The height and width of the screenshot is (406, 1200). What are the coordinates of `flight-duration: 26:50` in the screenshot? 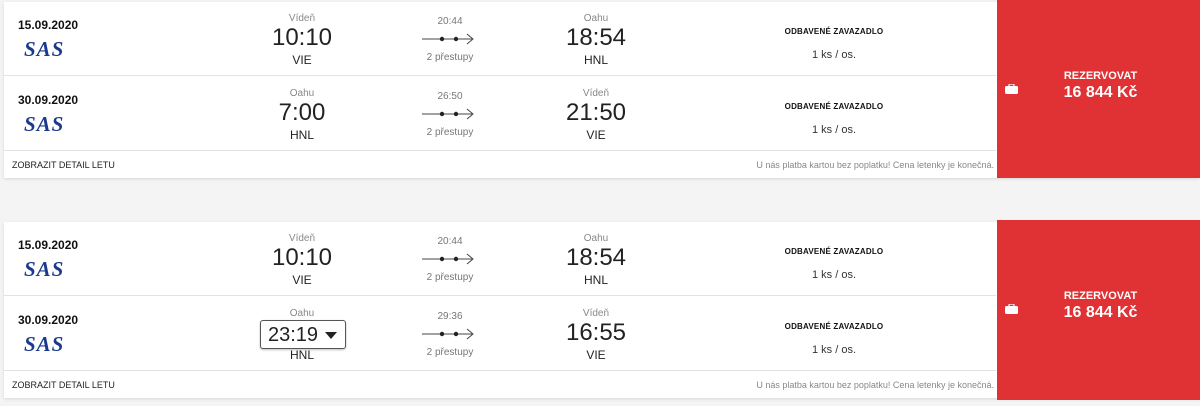 It's located at (450, 96).